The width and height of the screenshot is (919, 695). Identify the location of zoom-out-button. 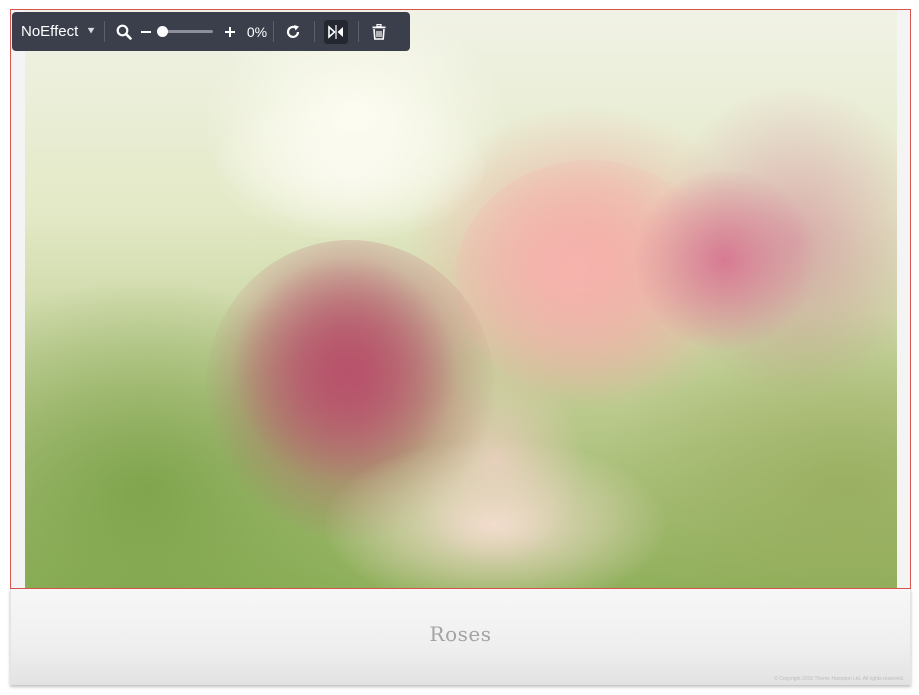
(146, 31).